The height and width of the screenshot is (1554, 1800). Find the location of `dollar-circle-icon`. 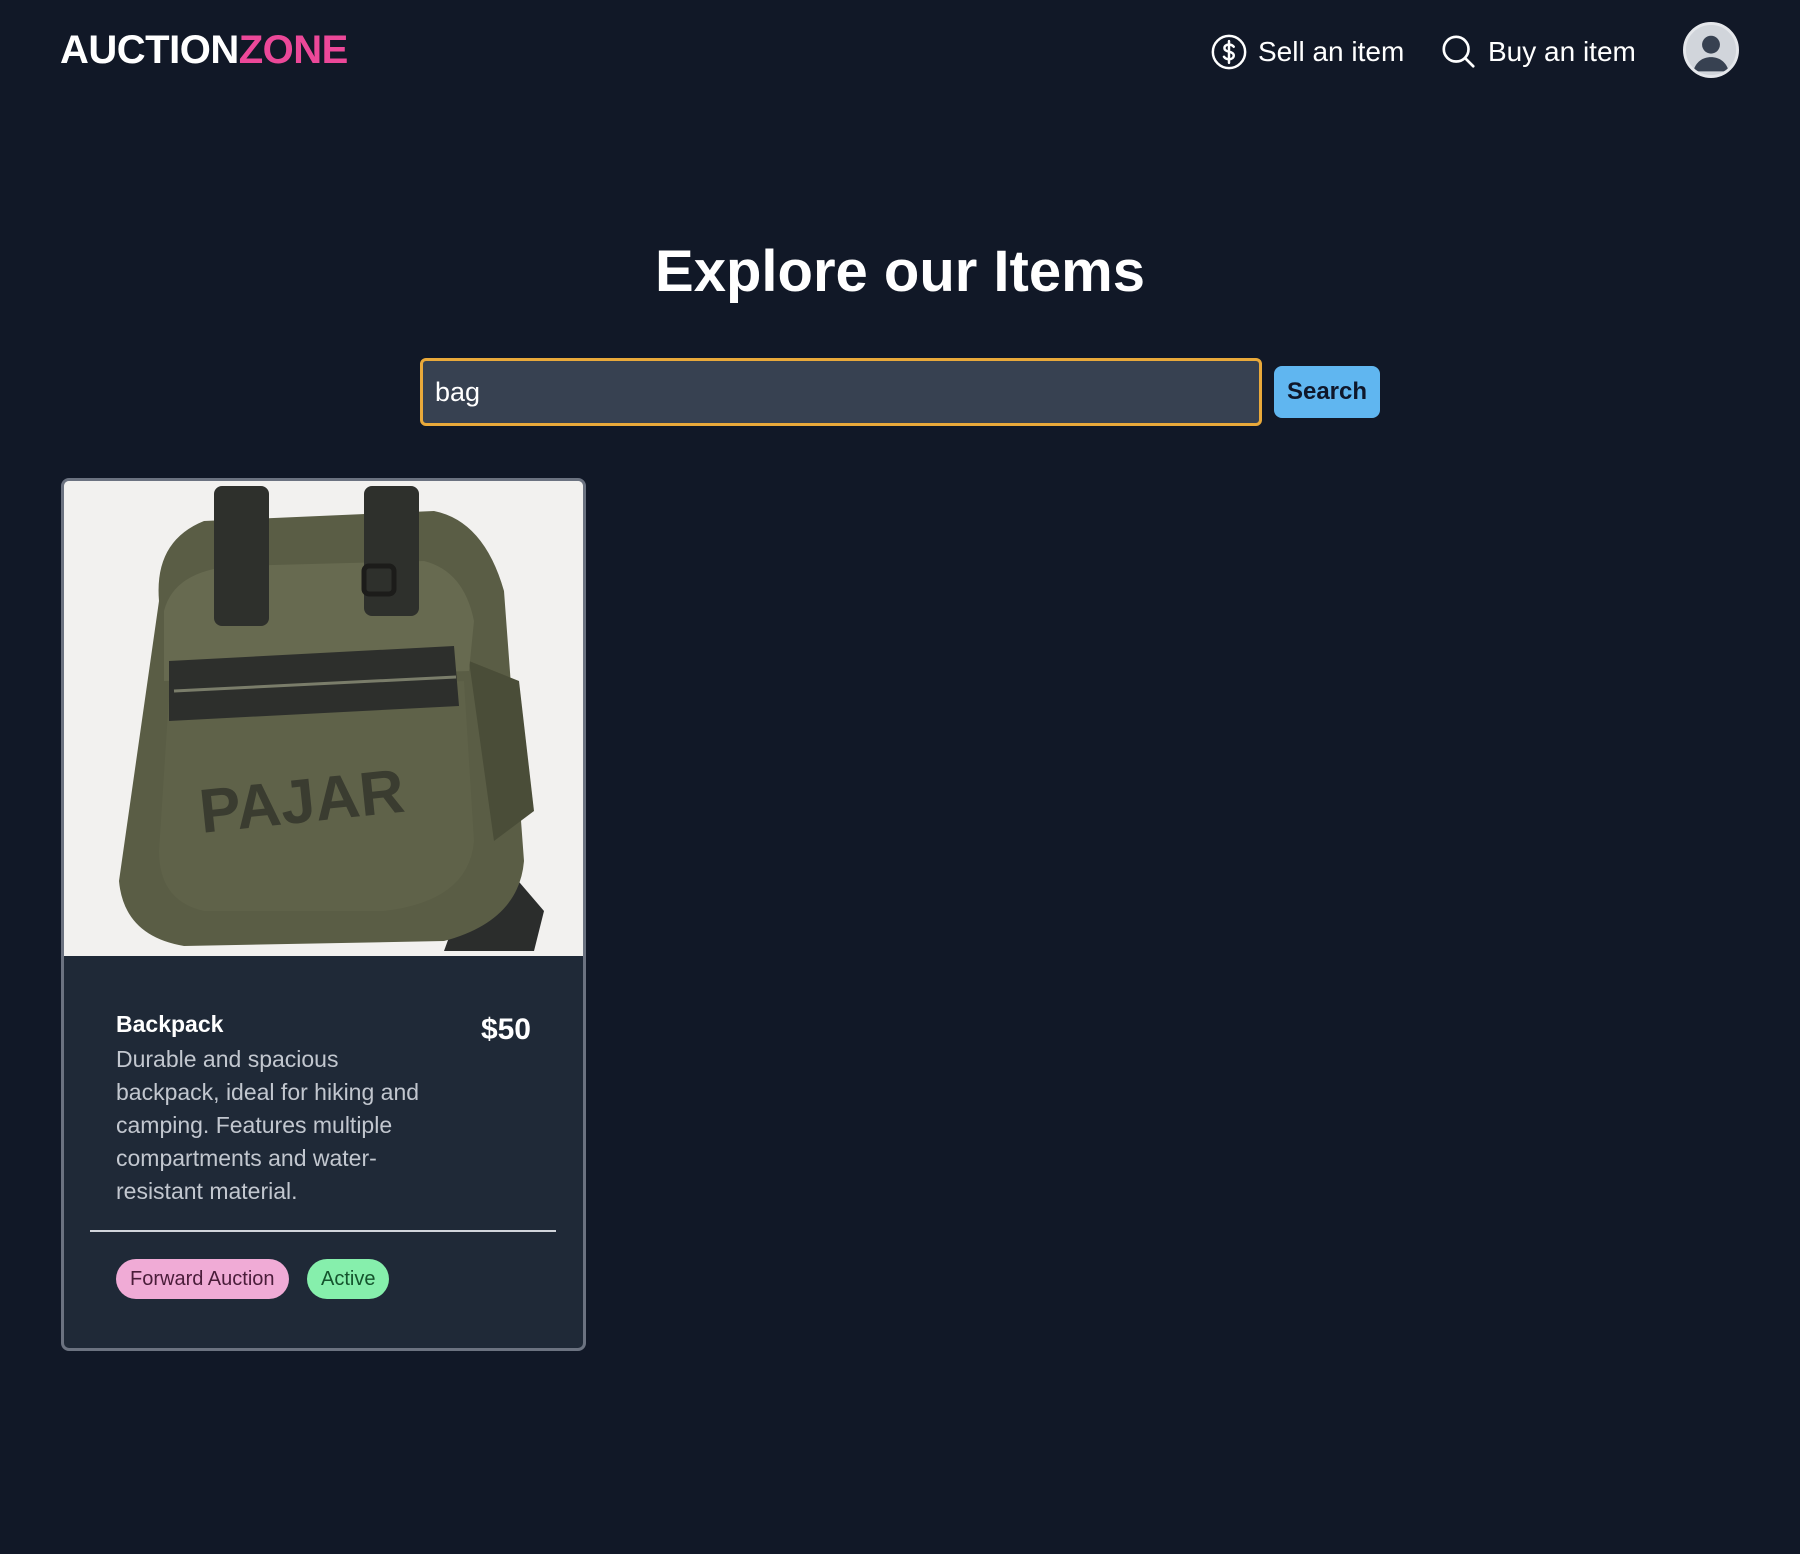

dollar-circle-icon is located at coordinates (1229, 52).